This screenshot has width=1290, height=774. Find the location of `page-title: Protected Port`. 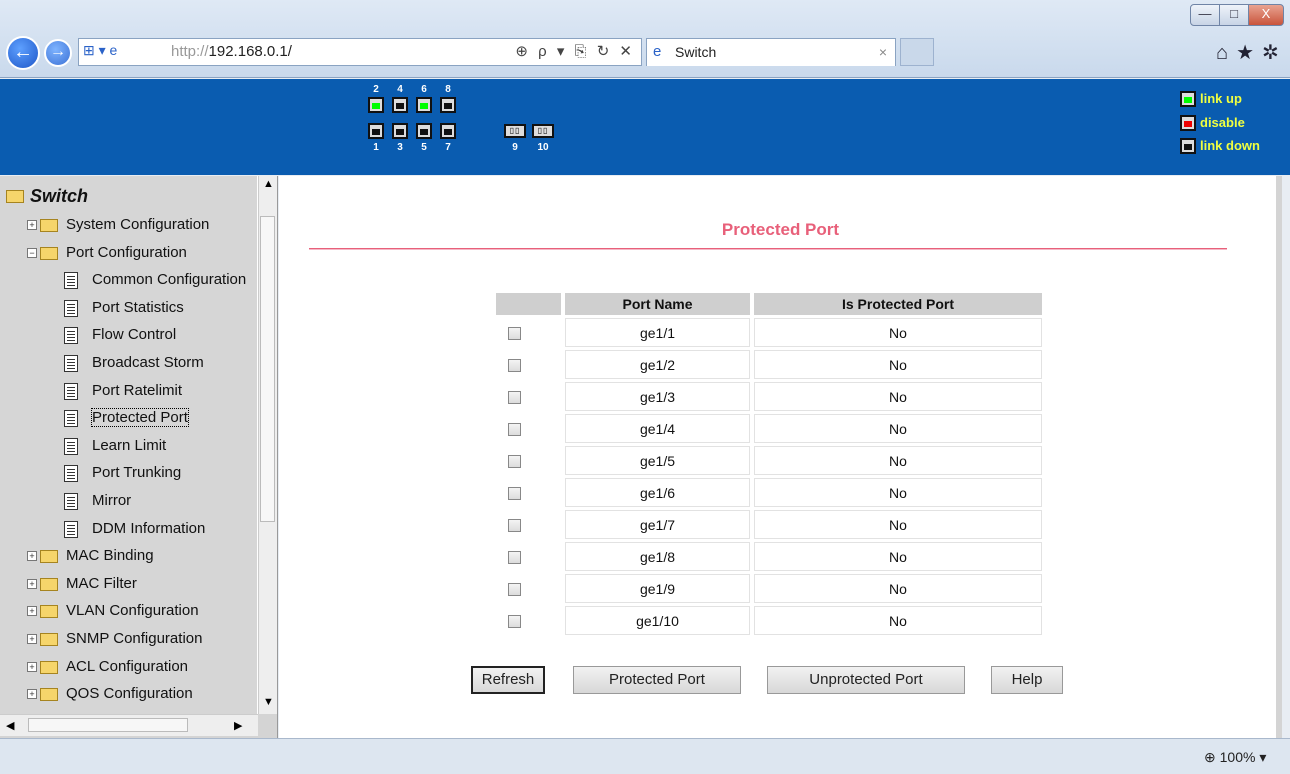

page-title: Protected Port is located at coordinates (780, 229).